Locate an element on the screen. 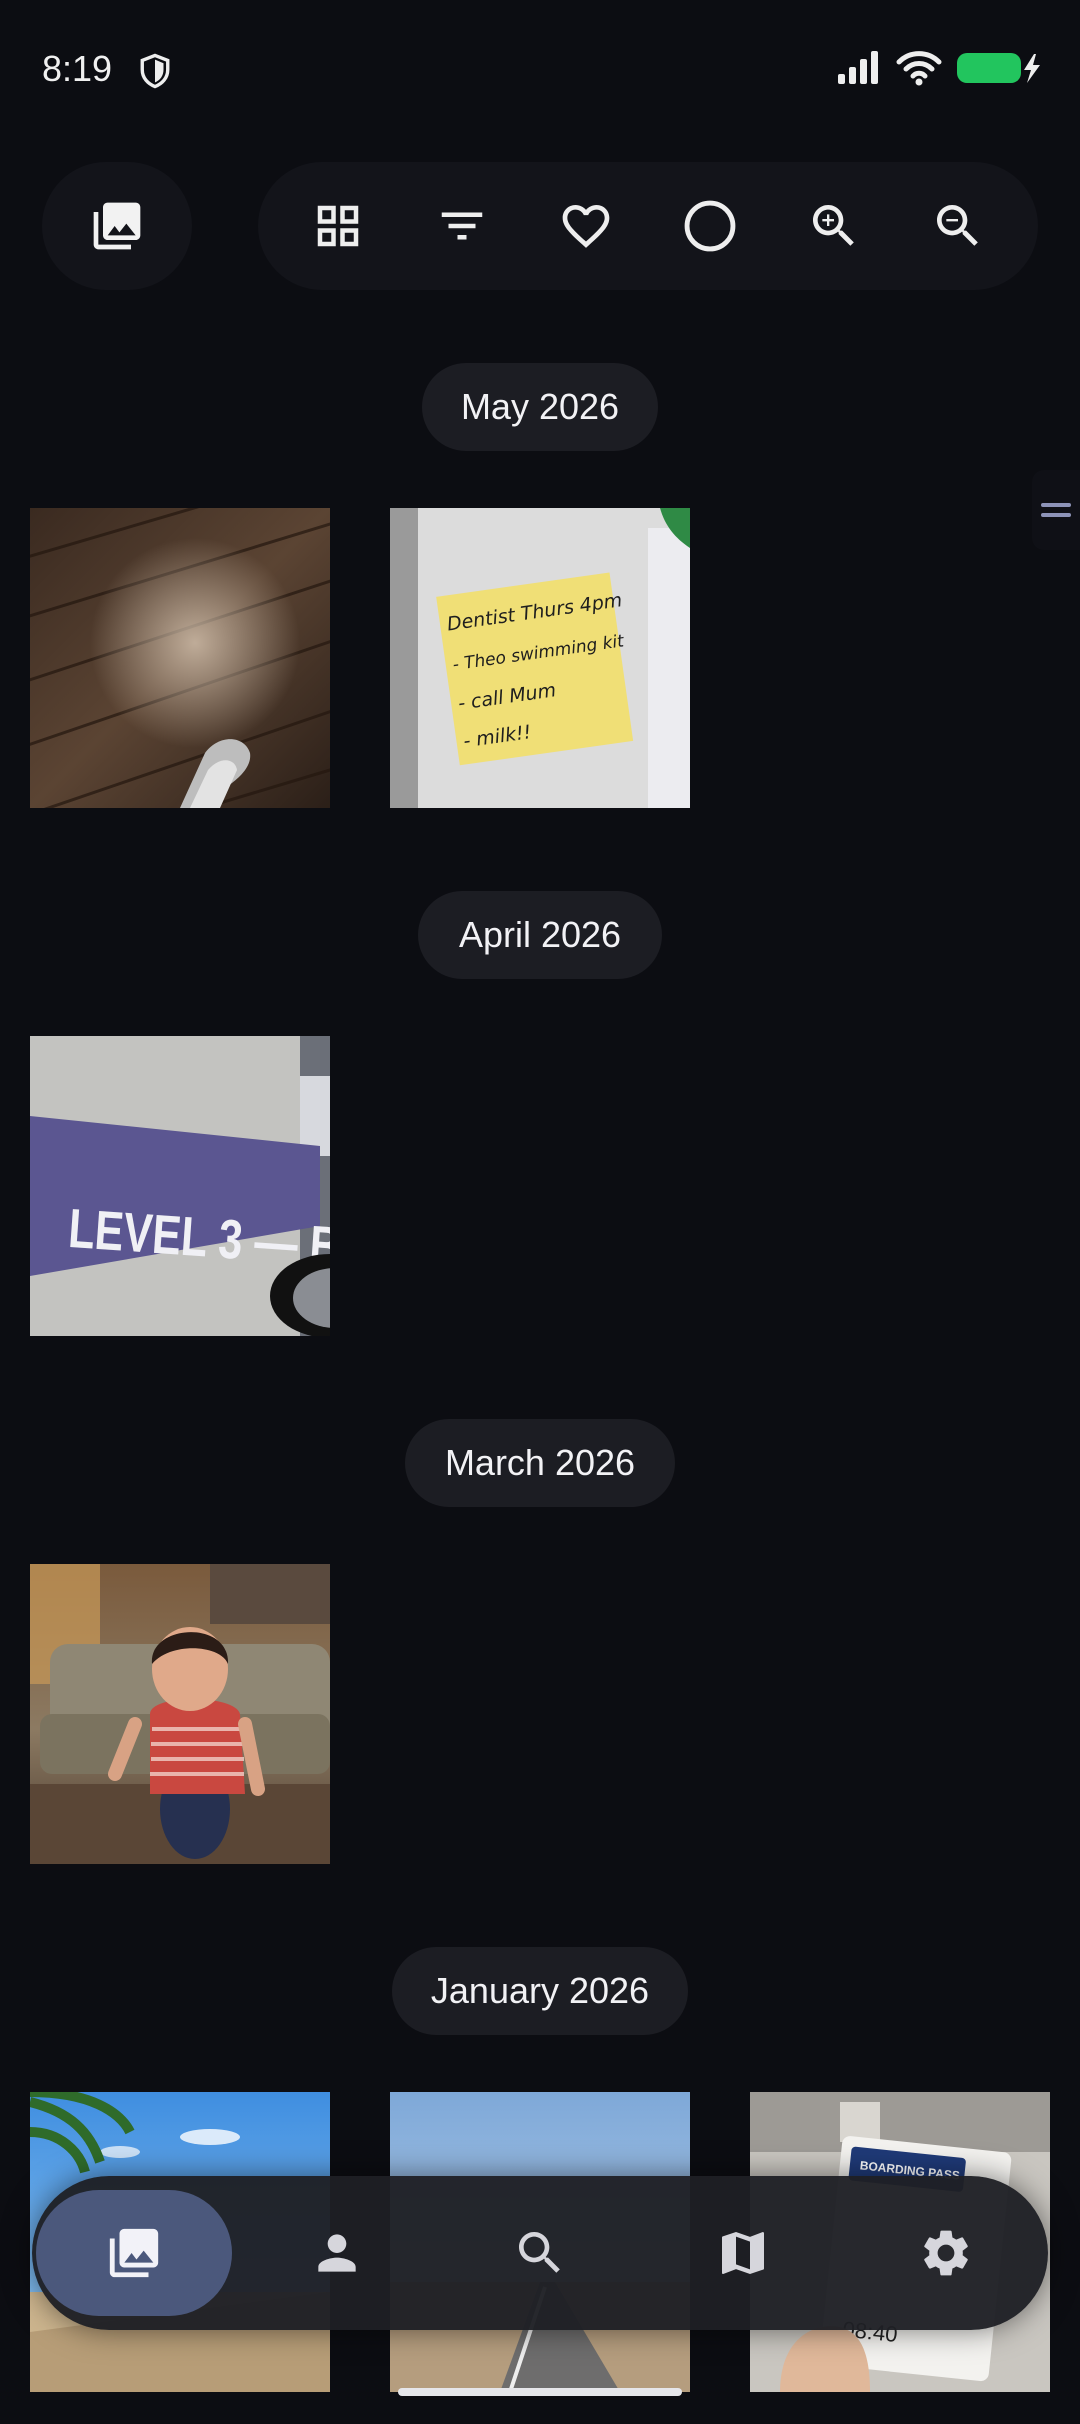  gear-icon is located at coordinates (946, 2253).